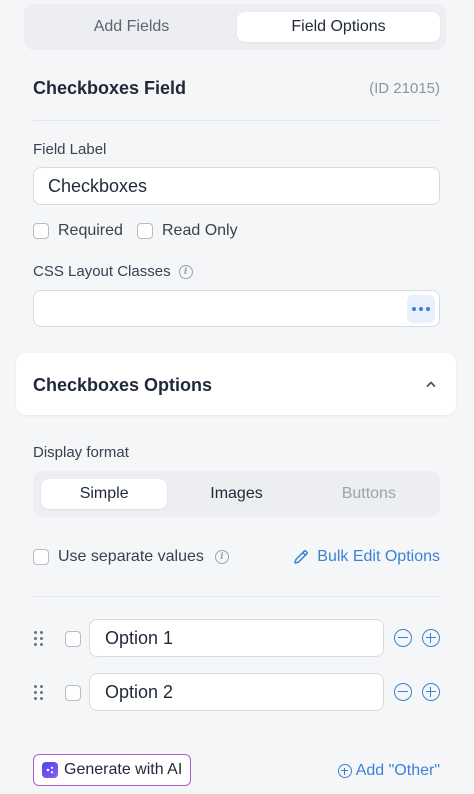 The height and width of the screenshot is (794, 474). I want to click on options-section-title: Checkboxes Options, so click(123, 385).